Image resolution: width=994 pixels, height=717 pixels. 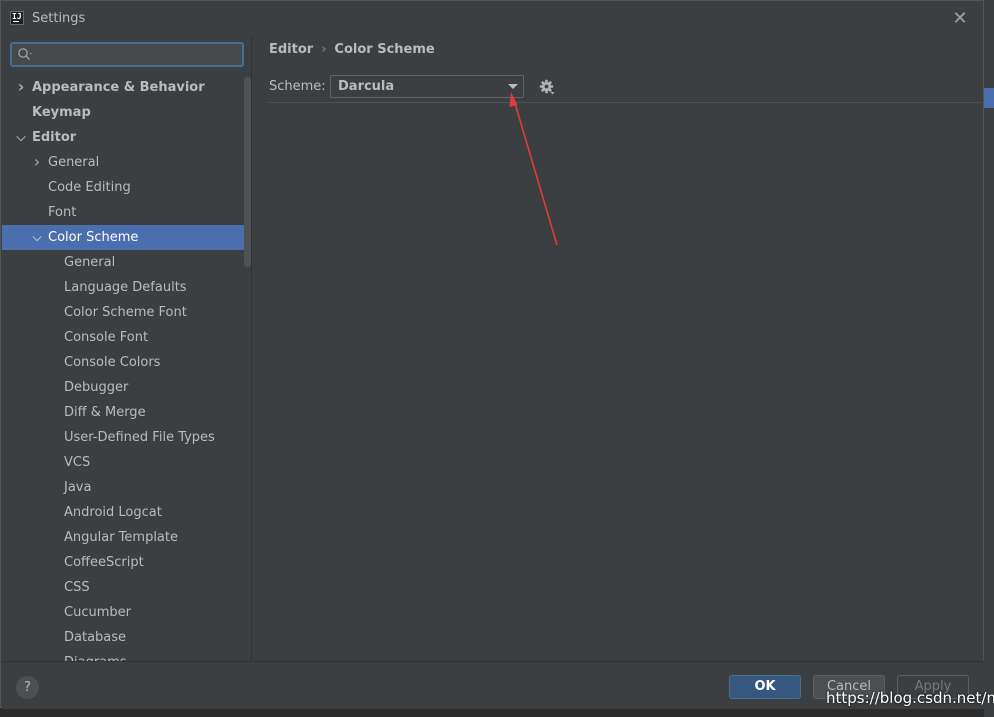 I want to click on sidebar-item-label: Database, so click(x=95, y=637).